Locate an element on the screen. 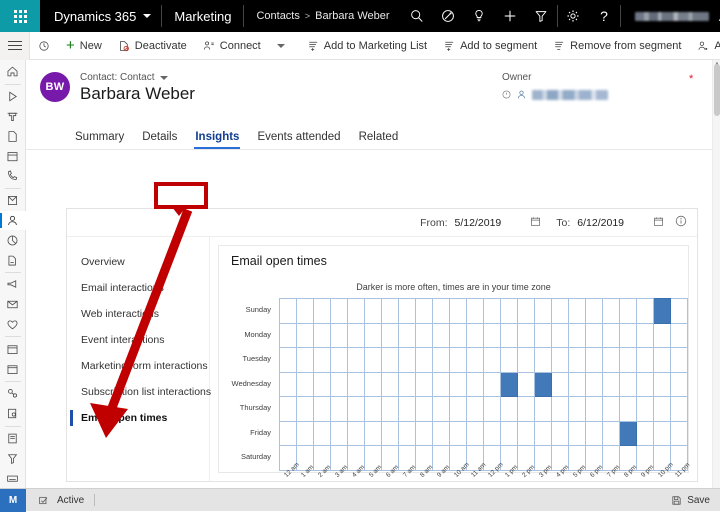 This screenshot has width=720, height=512. to-calendar-icon is located at coordinates (658, 223).